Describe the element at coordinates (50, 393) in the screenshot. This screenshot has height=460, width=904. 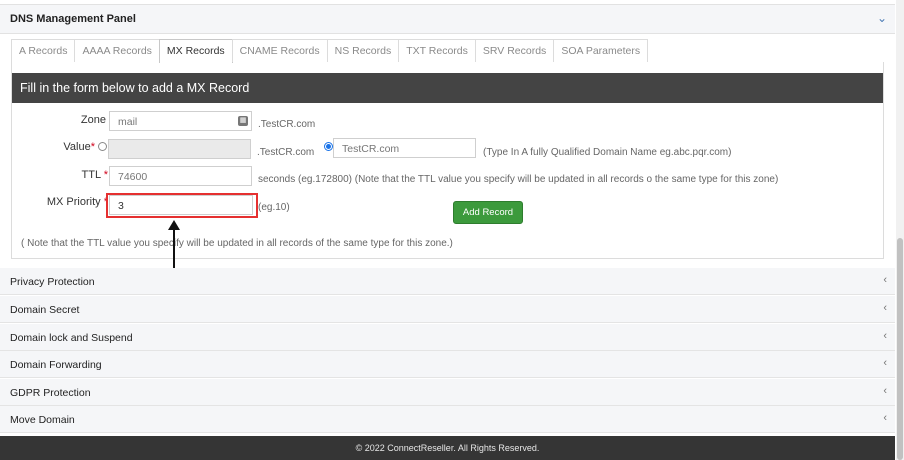
I see `section-label: GDPR Protection` at that location.